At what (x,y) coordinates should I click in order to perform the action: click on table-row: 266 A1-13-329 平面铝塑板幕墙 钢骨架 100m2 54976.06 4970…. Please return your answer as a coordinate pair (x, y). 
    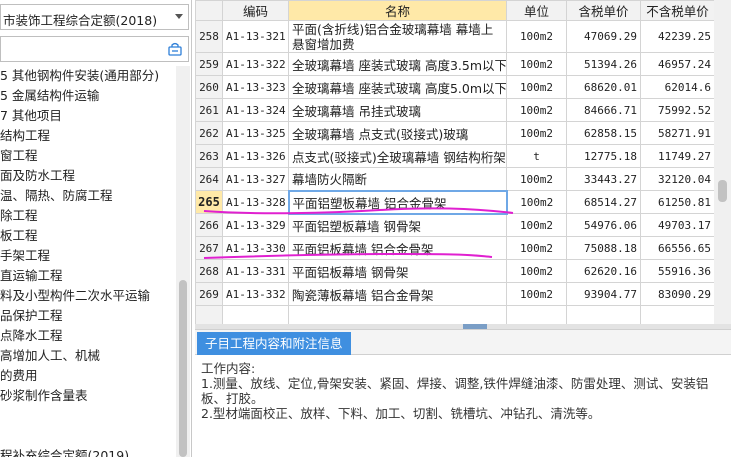
    Looking at the image, I should click on (455, 225).